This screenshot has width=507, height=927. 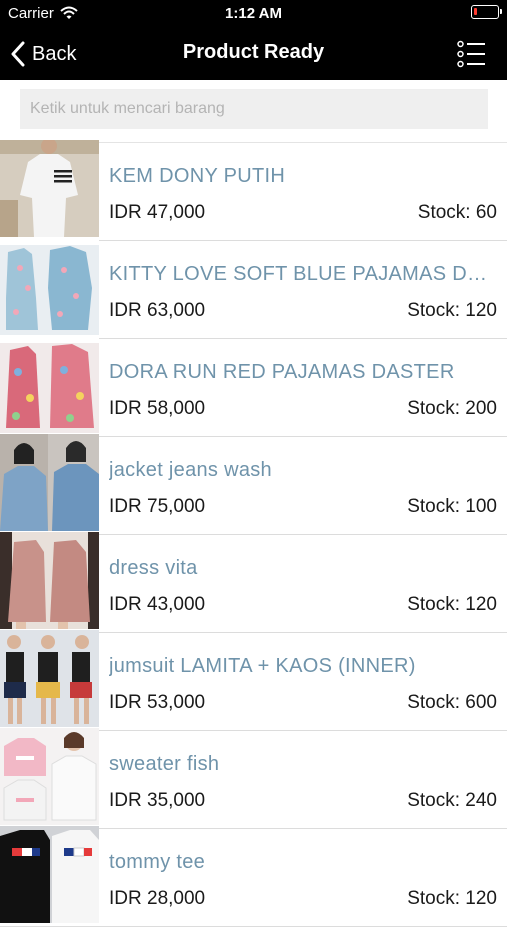 What do you see at coordinates (157, 408) in the screenshot?
I see `product-price: IDR 58,000` at bounding box center [157, 408].